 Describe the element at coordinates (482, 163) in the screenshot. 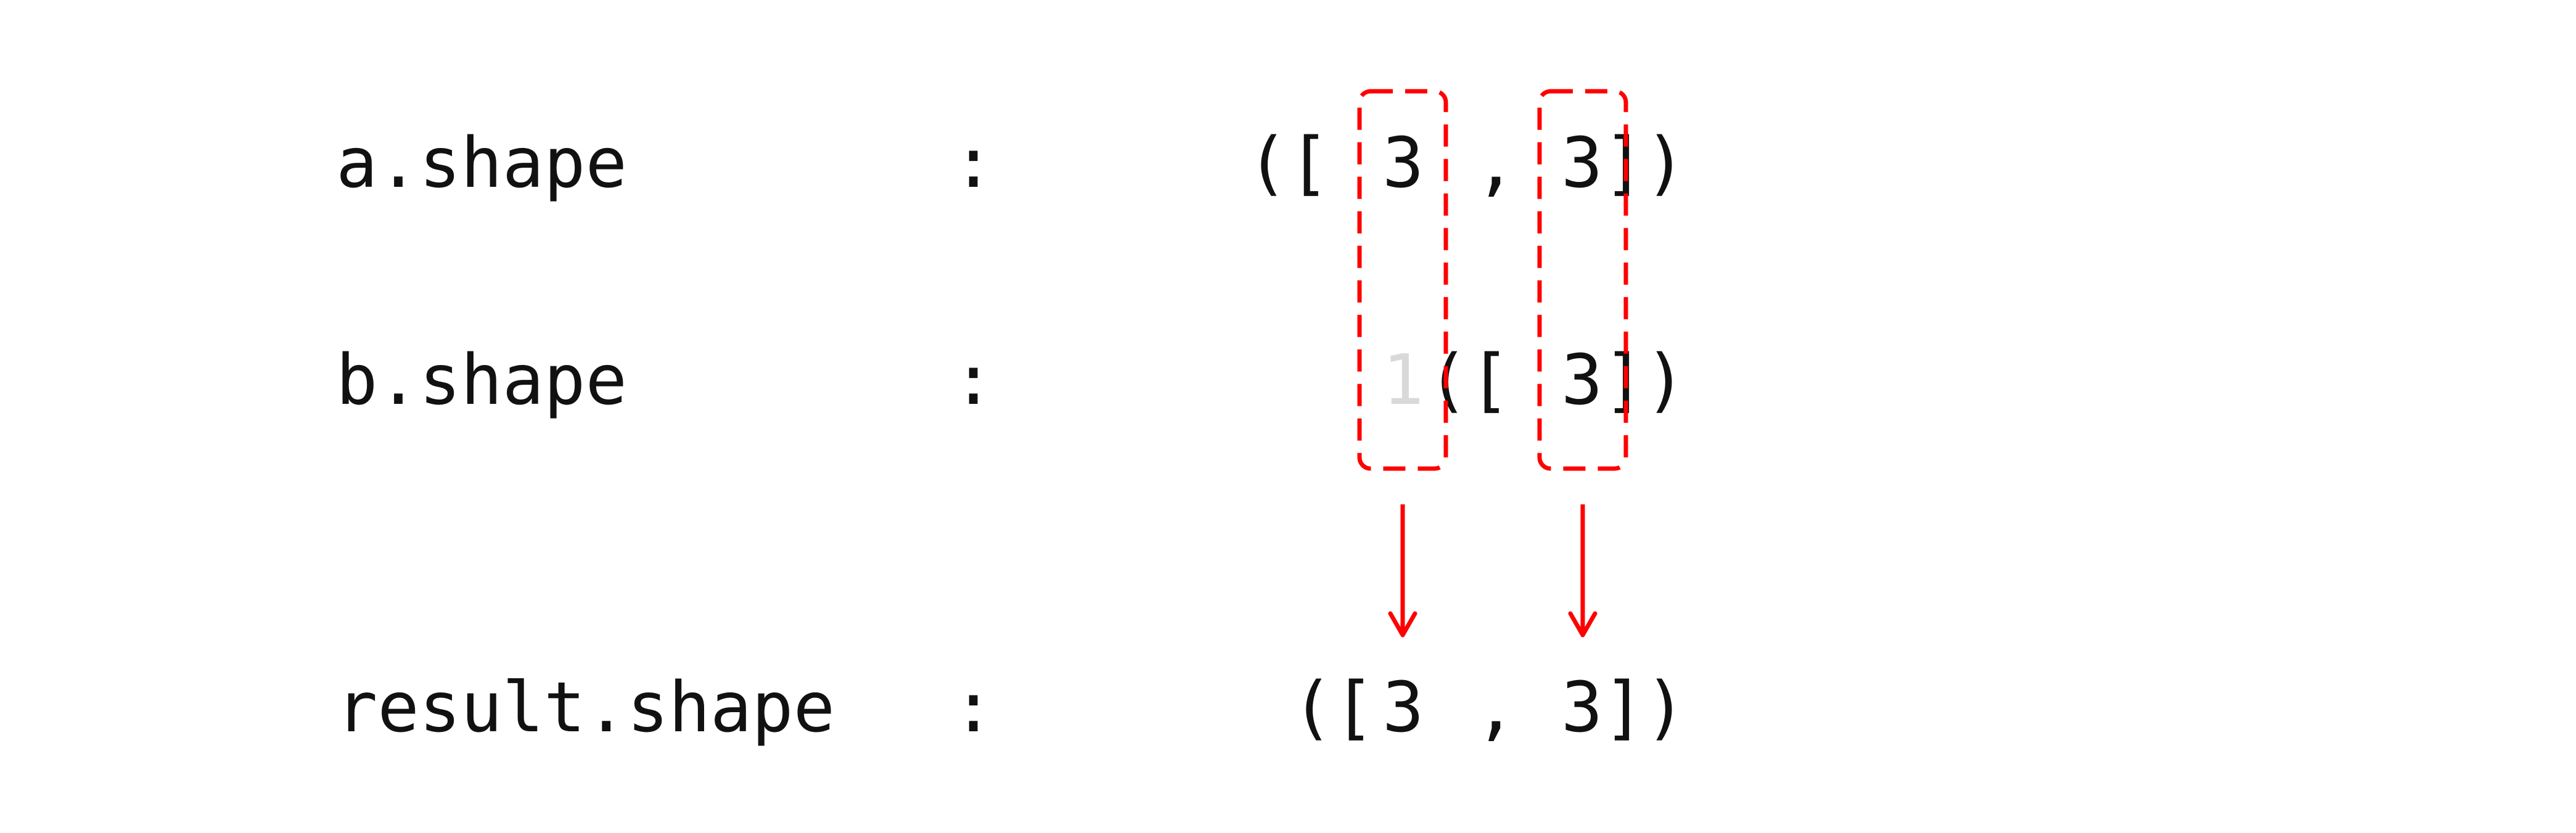

I see `a-shape-label: a.shape` at that location.